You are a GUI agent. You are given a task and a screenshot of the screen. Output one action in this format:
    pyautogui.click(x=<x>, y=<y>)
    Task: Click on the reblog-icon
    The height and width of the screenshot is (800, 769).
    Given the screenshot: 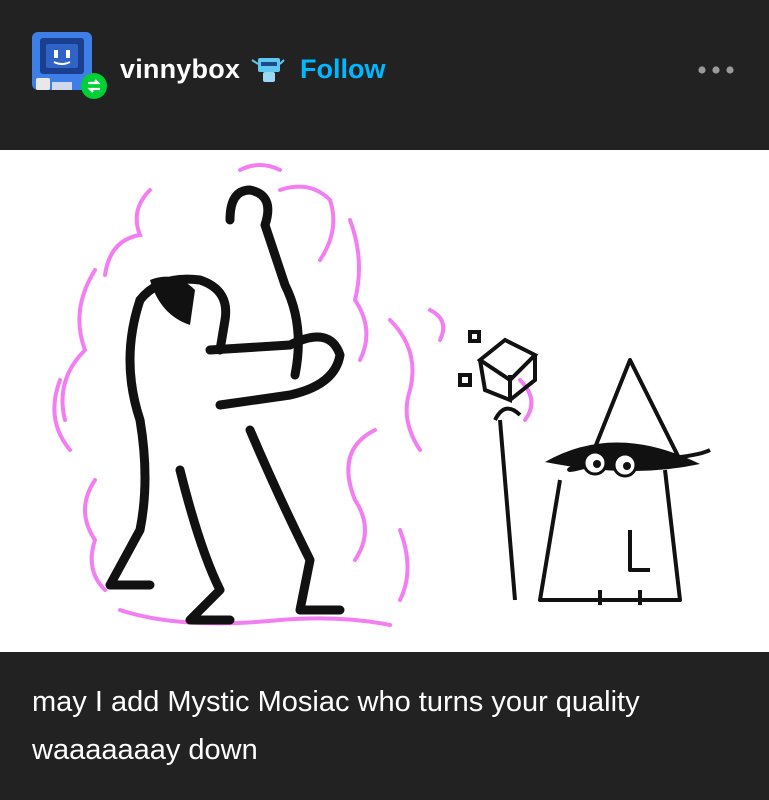 What is the action you would take?
    pyautogui.click(x=94, y=86)
    